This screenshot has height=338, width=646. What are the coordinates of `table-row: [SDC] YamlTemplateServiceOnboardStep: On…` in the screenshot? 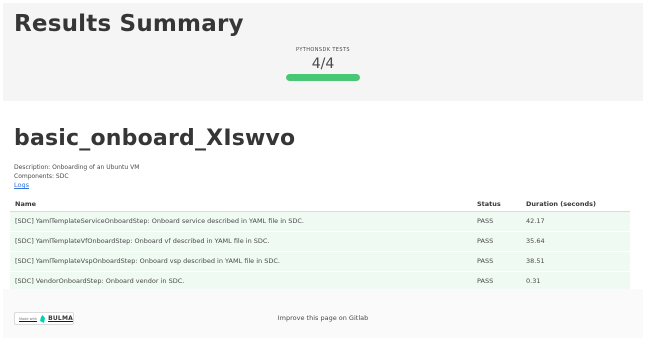 It's located at (320, 221).